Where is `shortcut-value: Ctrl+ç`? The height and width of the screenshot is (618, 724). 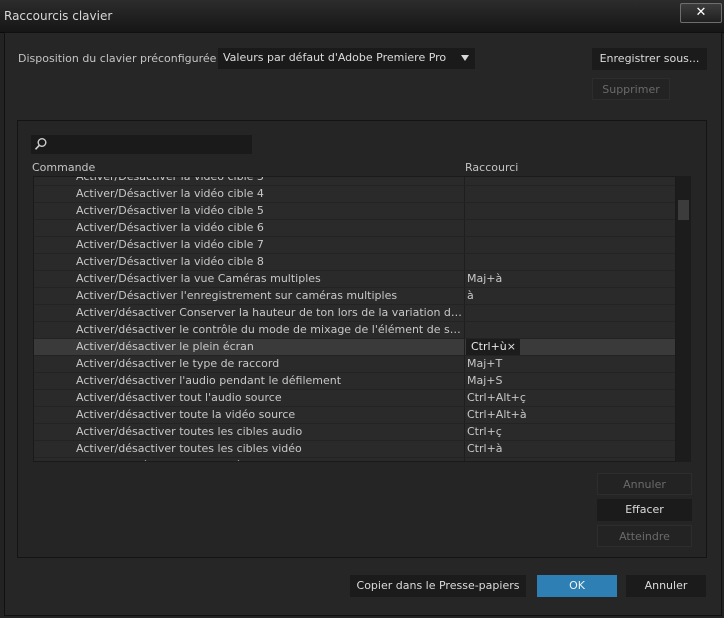 shortcut-value: Ctrl+ç is located at coordinates (484, 431).